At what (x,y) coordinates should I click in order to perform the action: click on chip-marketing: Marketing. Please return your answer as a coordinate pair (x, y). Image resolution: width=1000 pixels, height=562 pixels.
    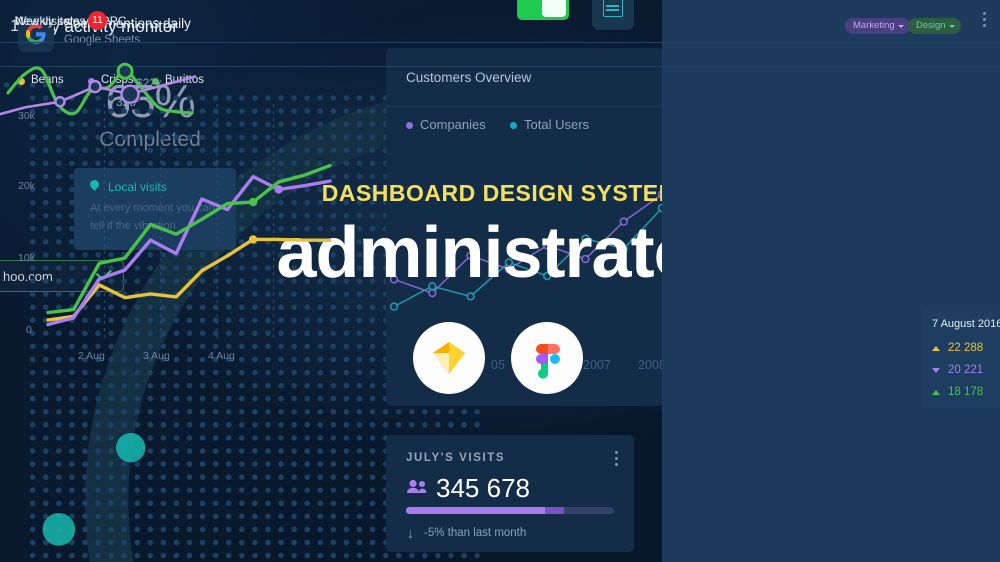
    Looking at the image, I should click on (877, 26).